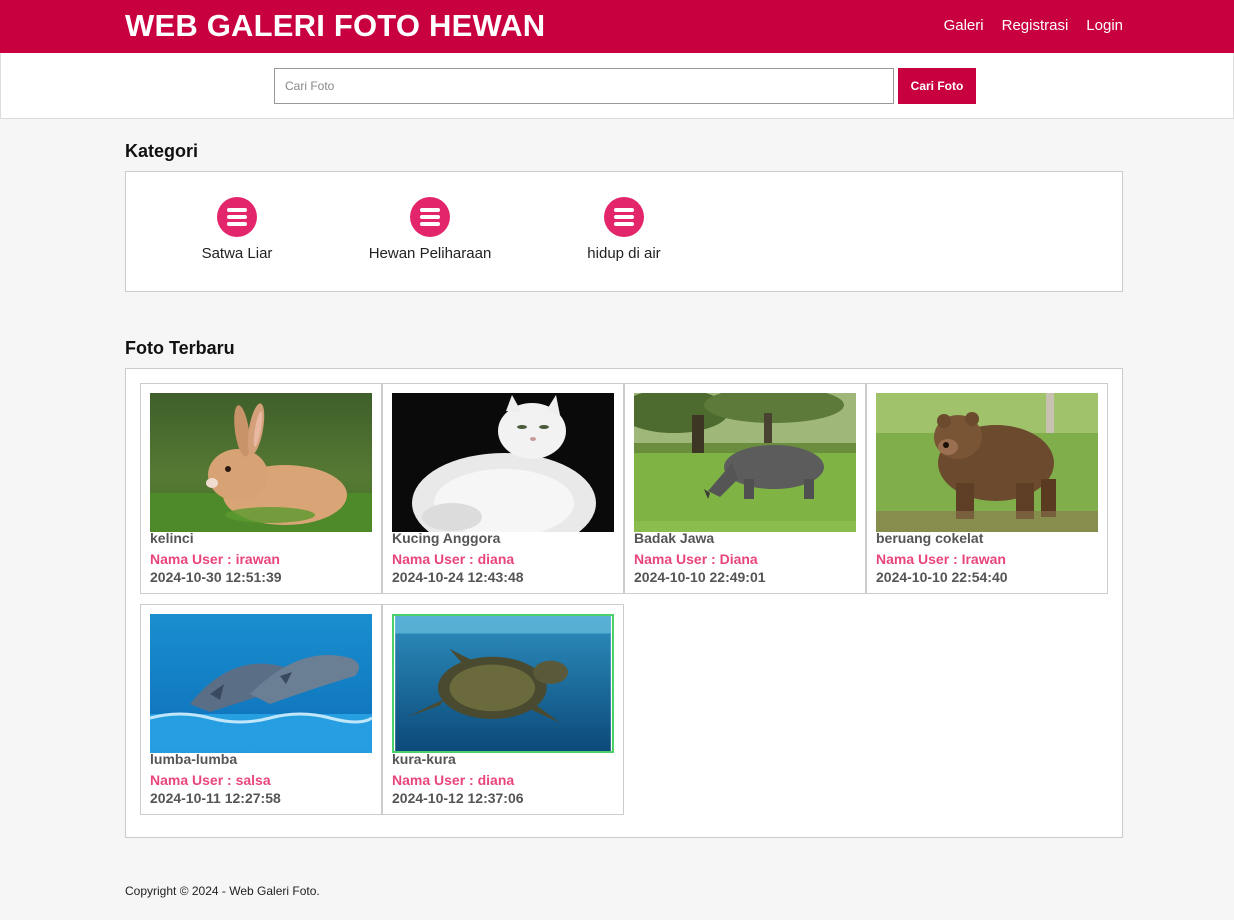 Image resolution: width=1234 pixels, height=920 pixels. Describe the element at coordinates (1104, 25) in the screenshot. I see `nav-login: Login` at that location.